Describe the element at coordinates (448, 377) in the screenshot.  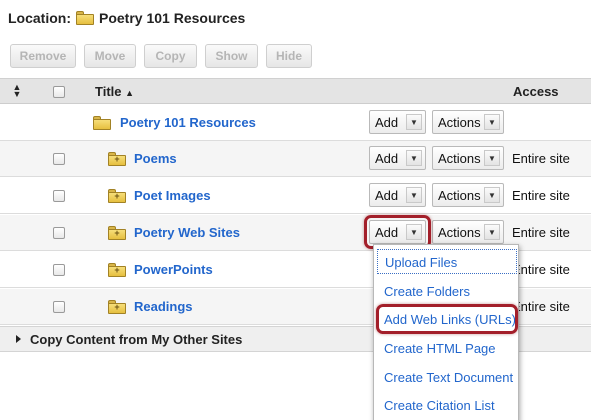
I see `menu-item-create-text-document: Create Text Document` at that location.